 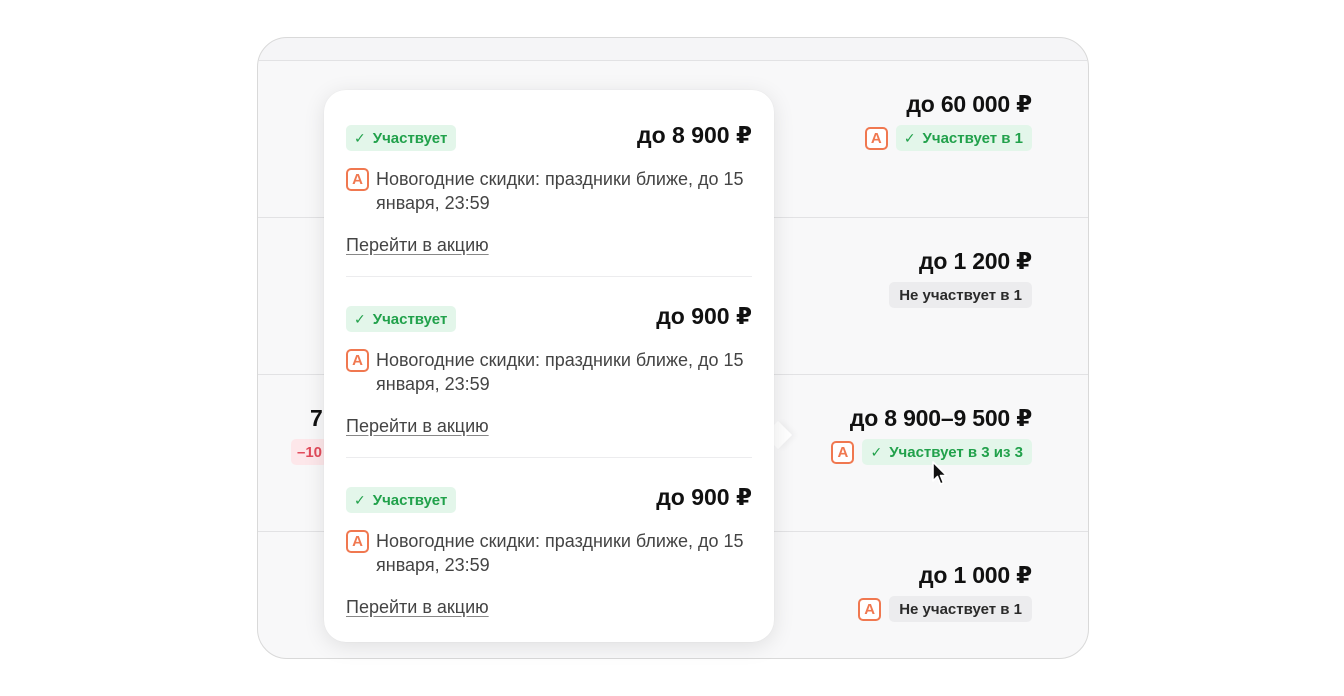 What do you see at coordinates (972, 138) in the screenshot?
I see `participation-label: Участвует в 1` at bounding box center [972, 138].